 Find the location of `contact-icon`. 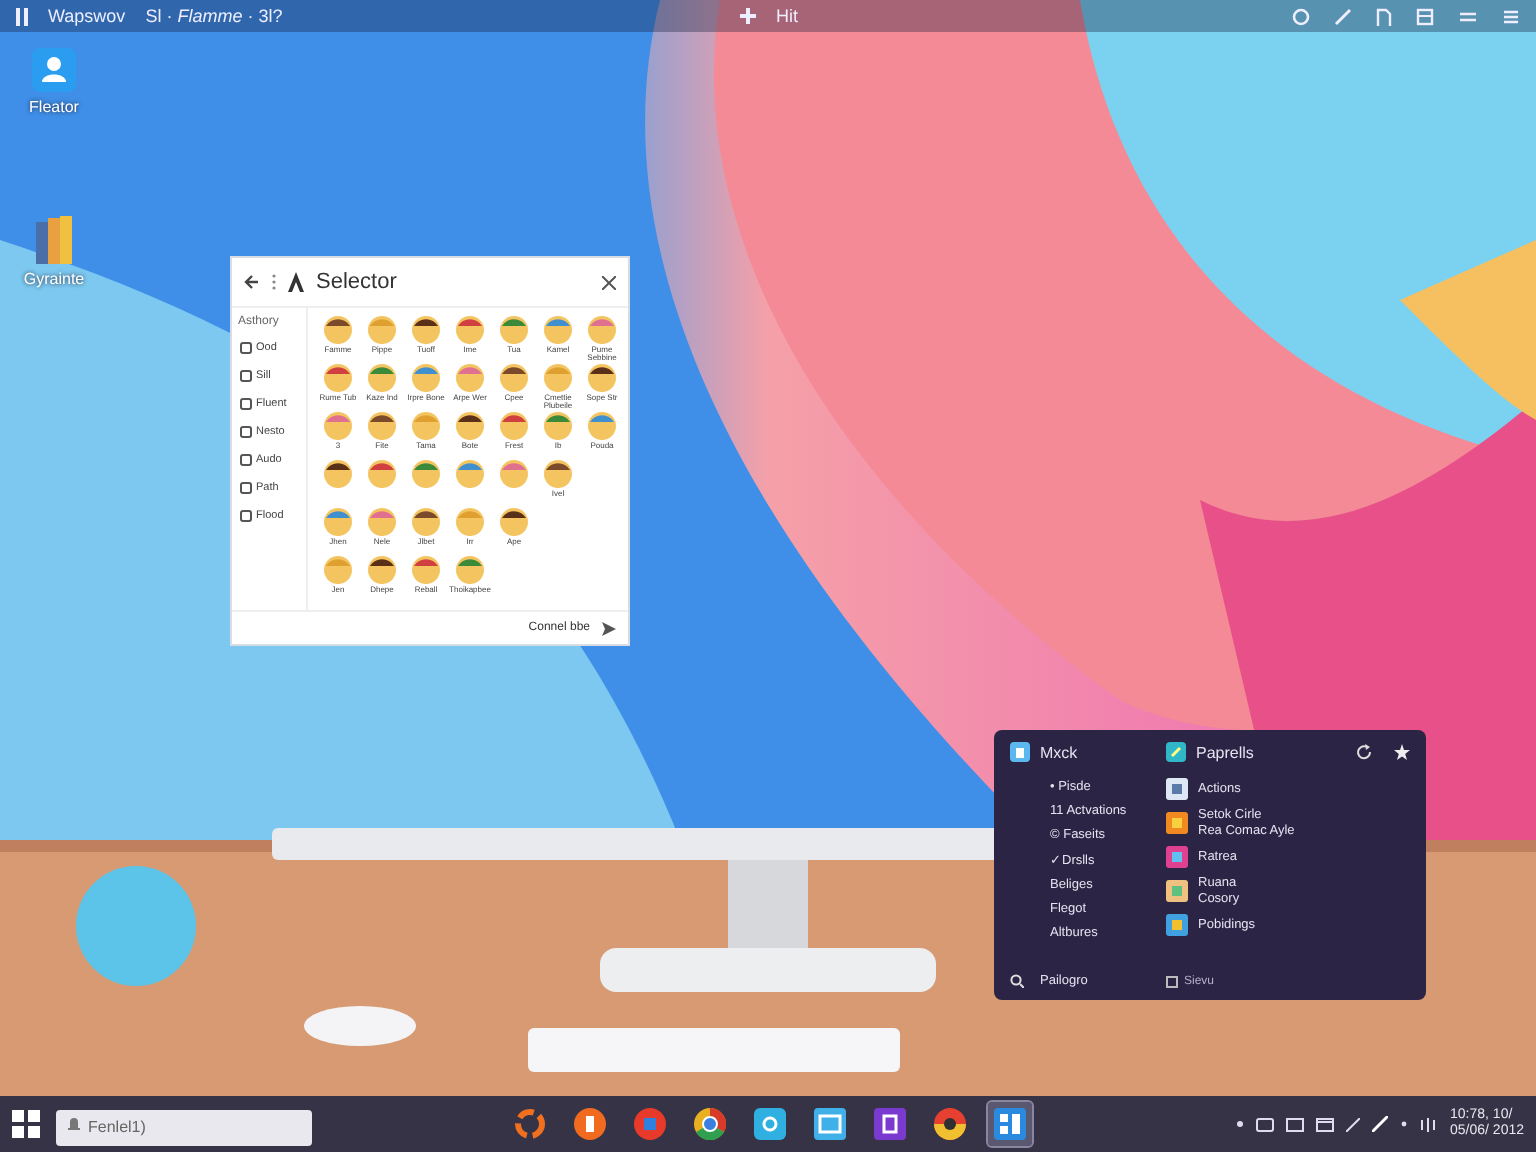

contact-icon is located at coordinates (54, 70).